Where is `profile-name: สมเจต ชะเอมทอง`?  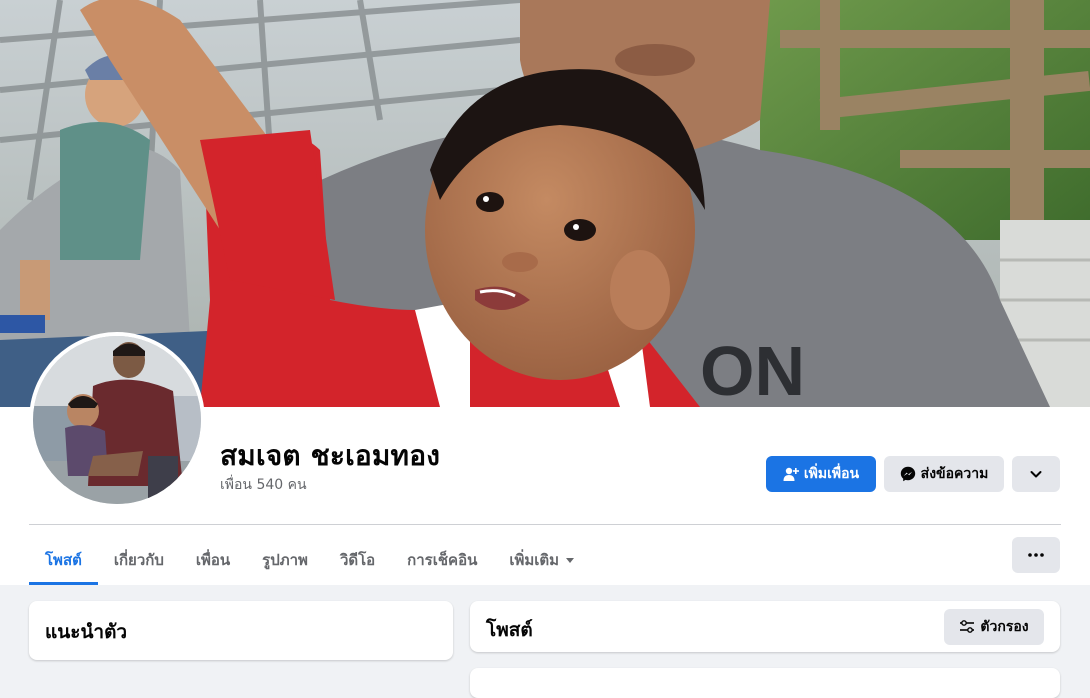 profile-name: สมเจต ชะเอมทอง is located at coordinates (330, 455).